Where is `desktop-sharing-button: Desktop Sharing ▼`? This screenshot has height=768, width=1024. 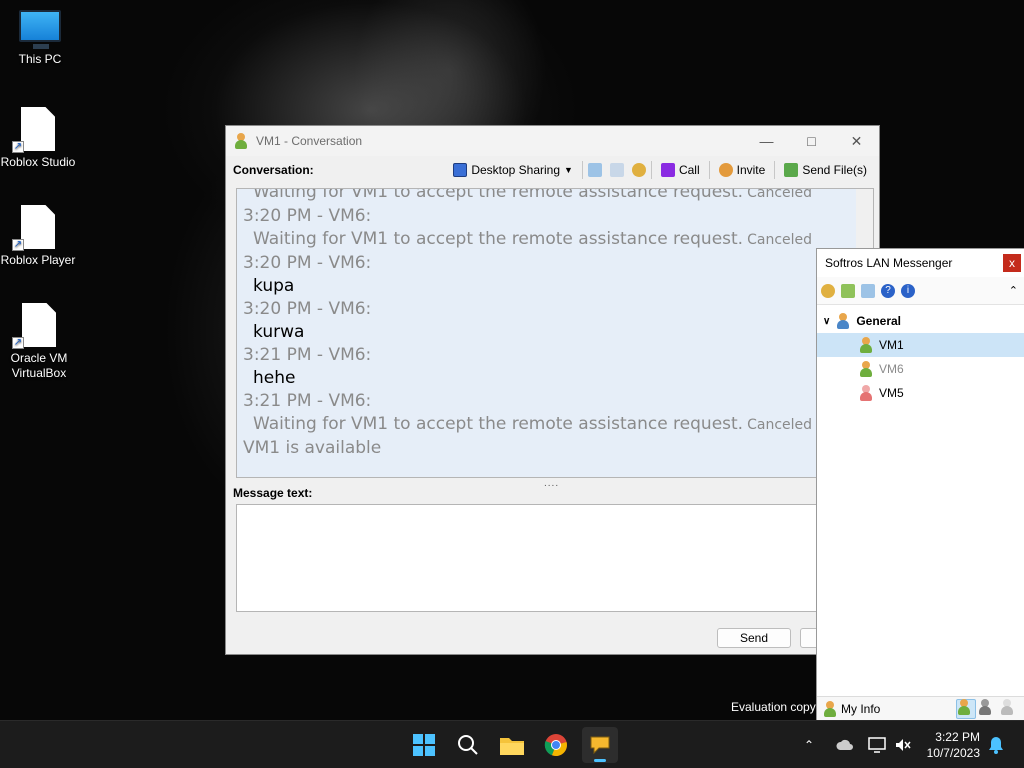
desktop-sharing-button: Desktop Sharing ▼ is located at coordinates (513, 170).